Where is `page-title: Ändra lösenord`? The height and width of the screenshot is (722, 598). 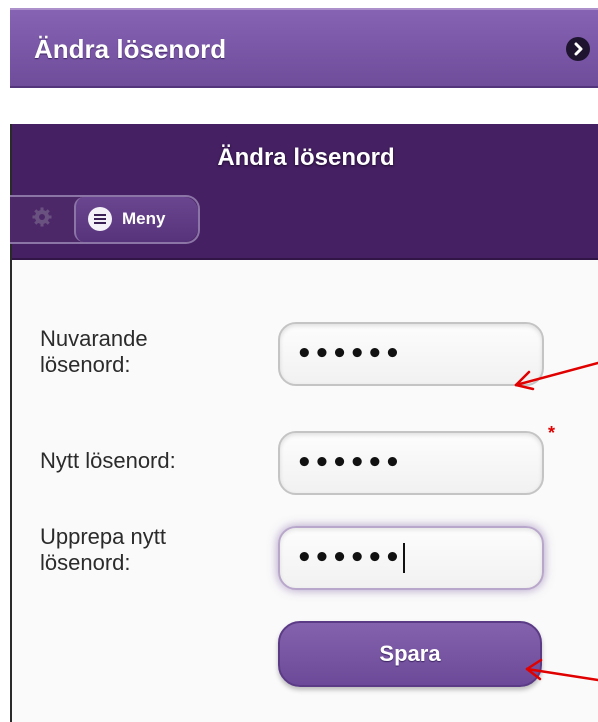 page-title: Ändra lösenord is located at coordinates (306, 157).